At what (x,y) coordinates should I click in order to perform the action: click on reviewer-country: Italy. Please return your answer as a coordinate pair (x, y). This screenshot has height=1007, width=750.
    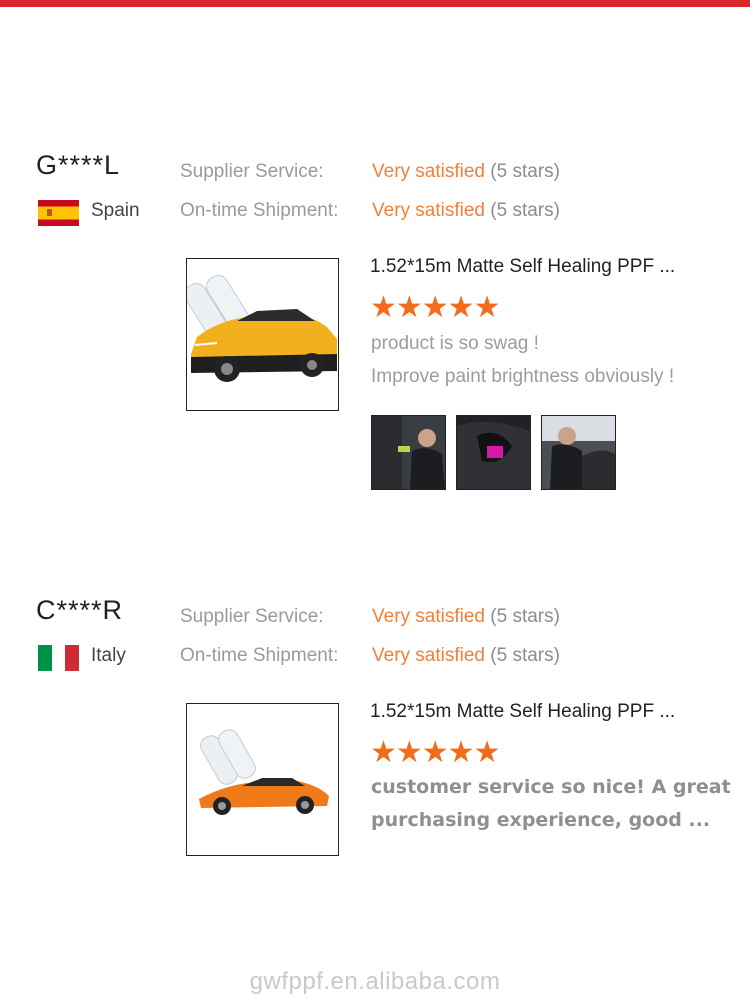
    Looking at the image, I should click on (108, 655).